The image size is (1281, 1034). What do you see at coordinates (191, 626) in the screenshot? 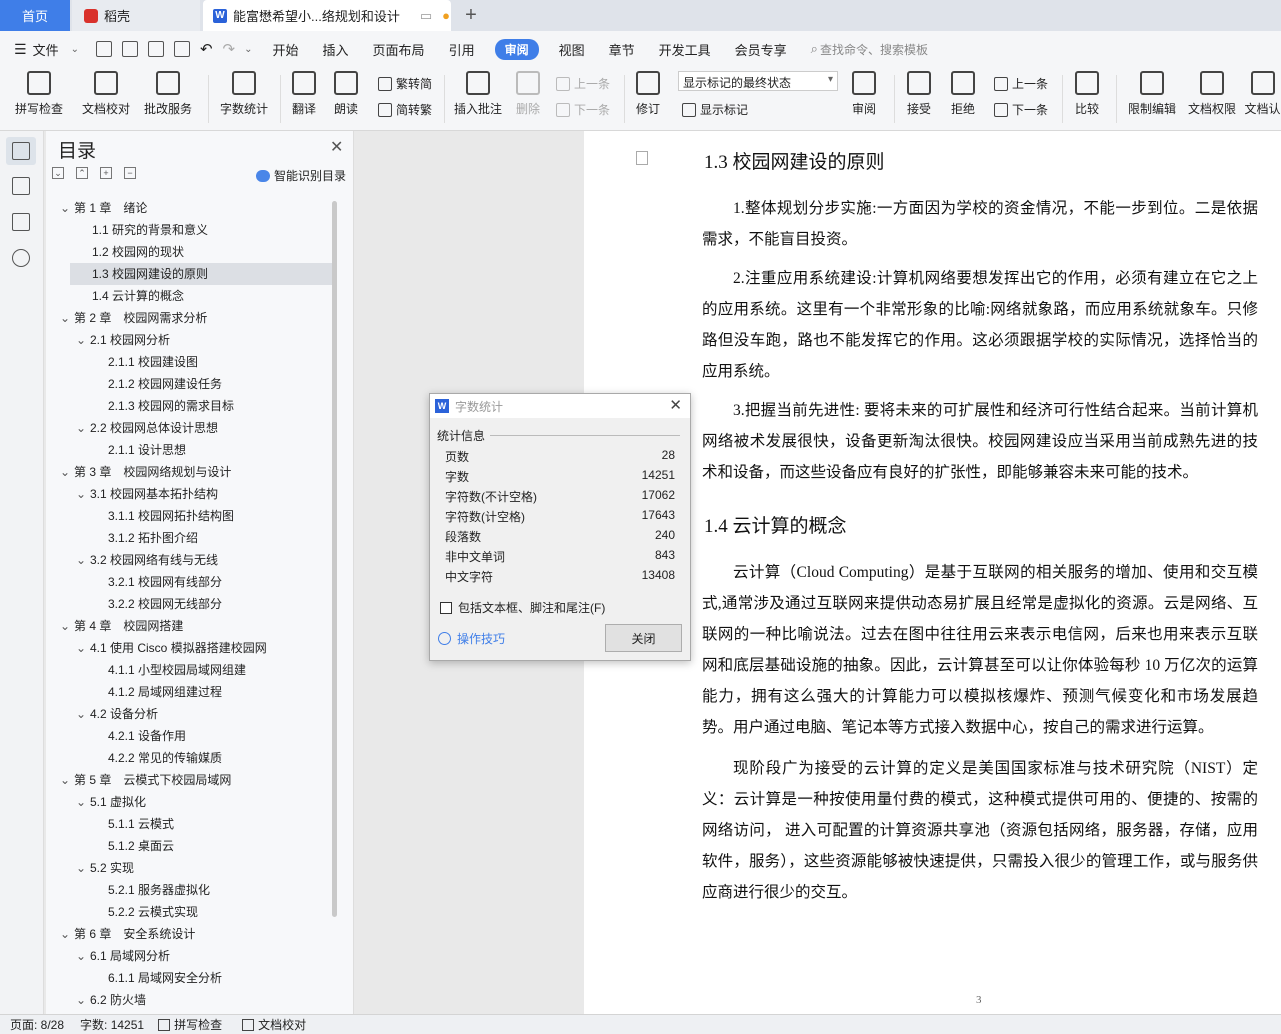
I see `toc-item: ⌄ 第 4 章 校园网搭建` at bounding box center [191, 626].